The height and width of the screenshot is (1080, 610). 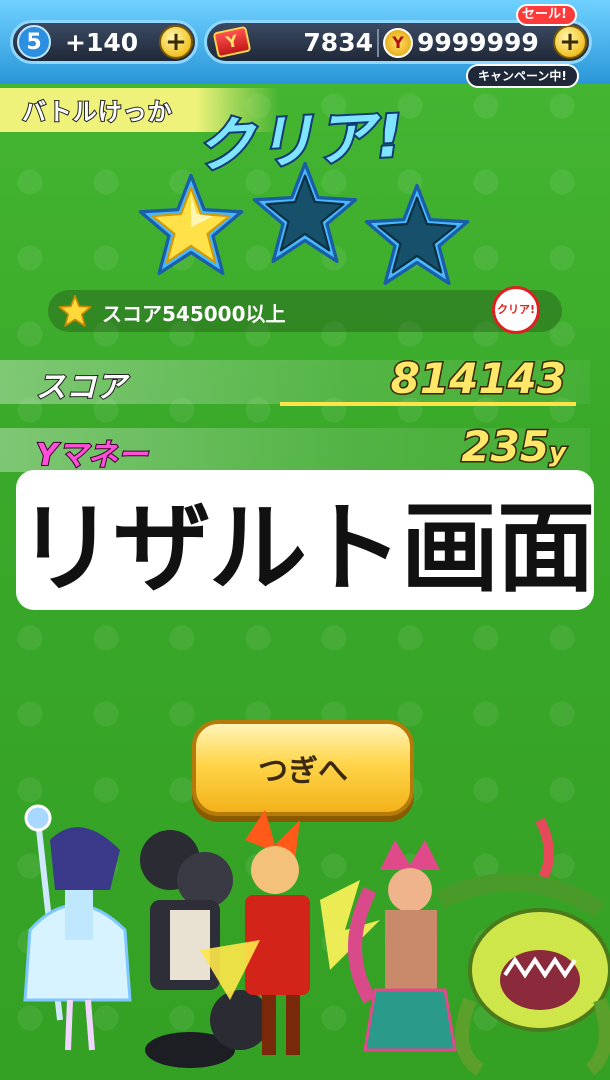 What do you see at coordinates (77, 927) in the screenshot?
I see `ice-princess-character` at bounding box center [77, 927].